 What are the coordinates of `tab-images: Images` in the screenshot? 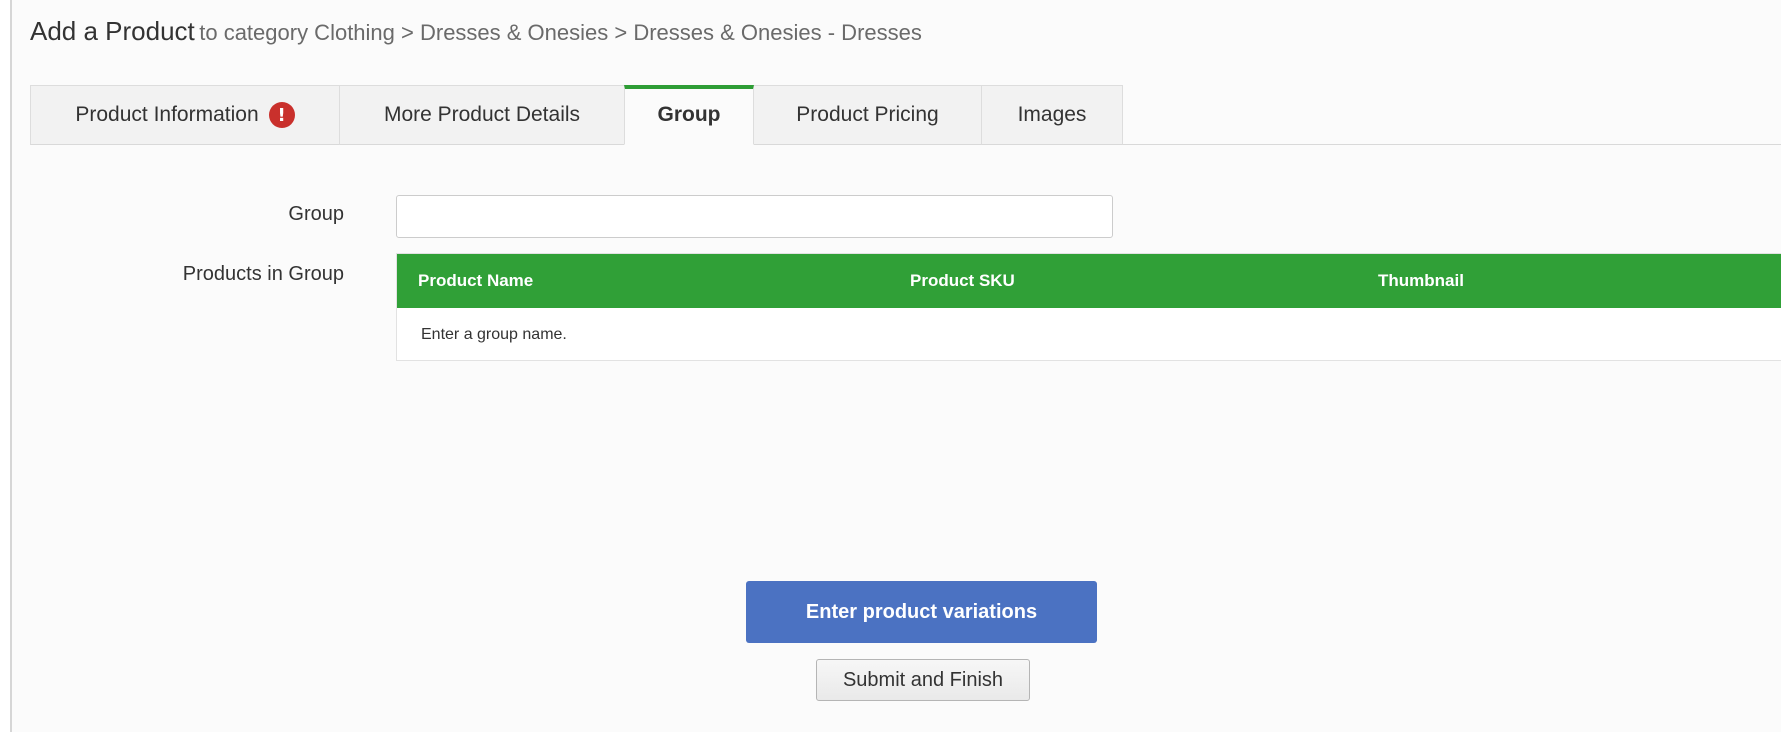 It's located at (1052, 115).